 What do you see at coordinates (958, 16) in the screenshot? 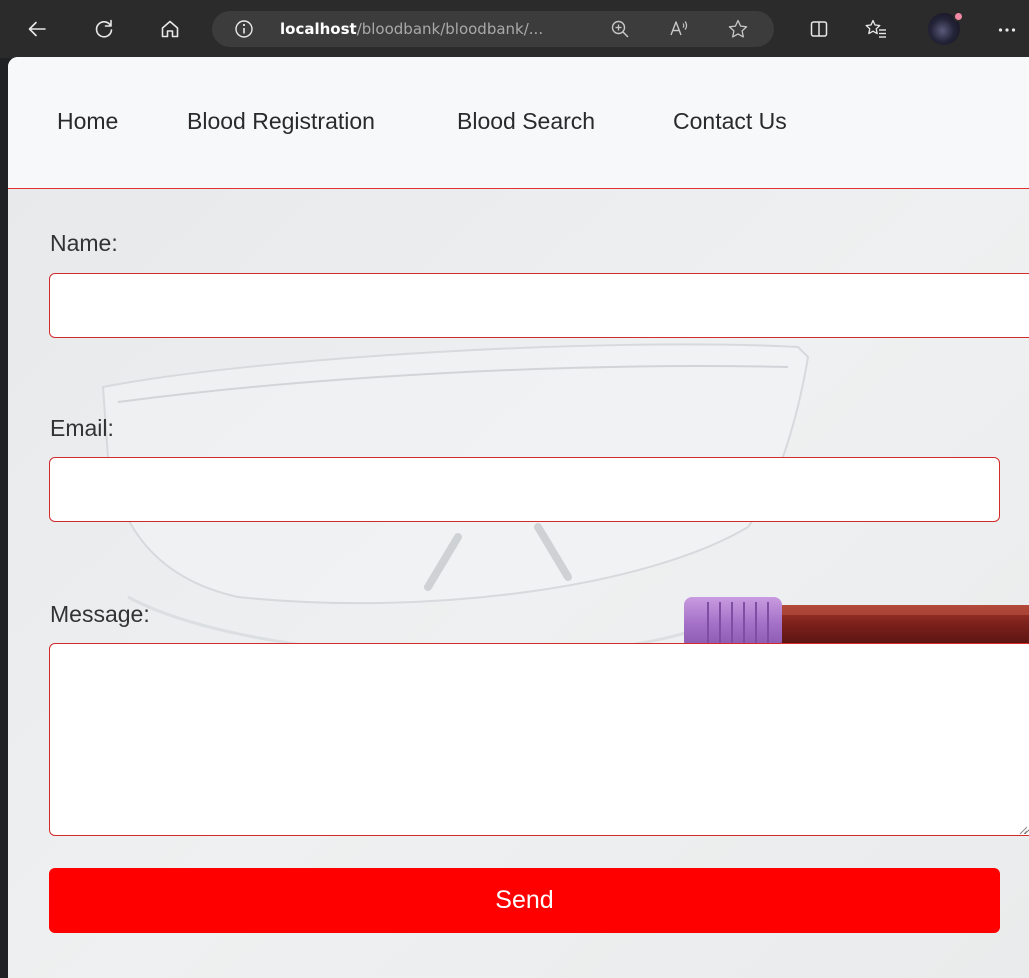
I see `profile-status-dot` at bounding box center [958, 16].